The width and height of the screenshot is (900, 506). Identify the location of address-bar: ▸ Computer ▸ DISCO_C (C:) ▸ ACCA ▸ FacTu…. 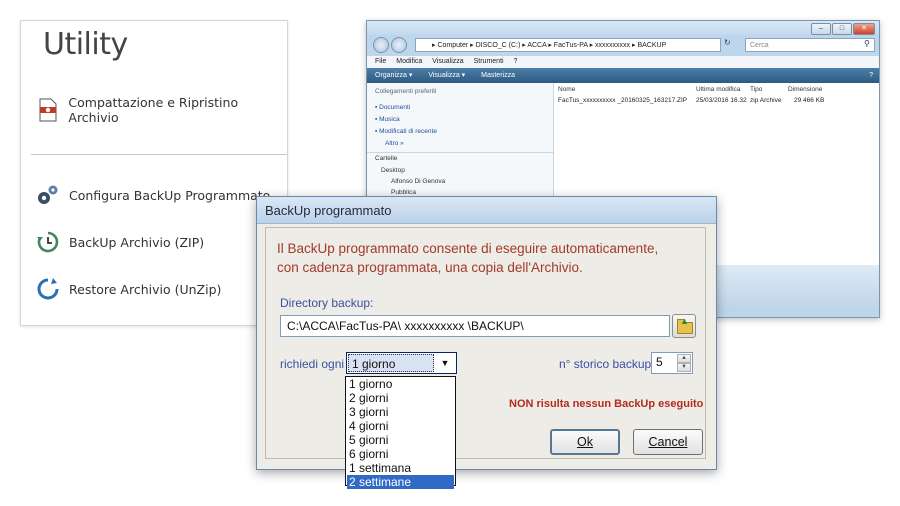
(568, 45).